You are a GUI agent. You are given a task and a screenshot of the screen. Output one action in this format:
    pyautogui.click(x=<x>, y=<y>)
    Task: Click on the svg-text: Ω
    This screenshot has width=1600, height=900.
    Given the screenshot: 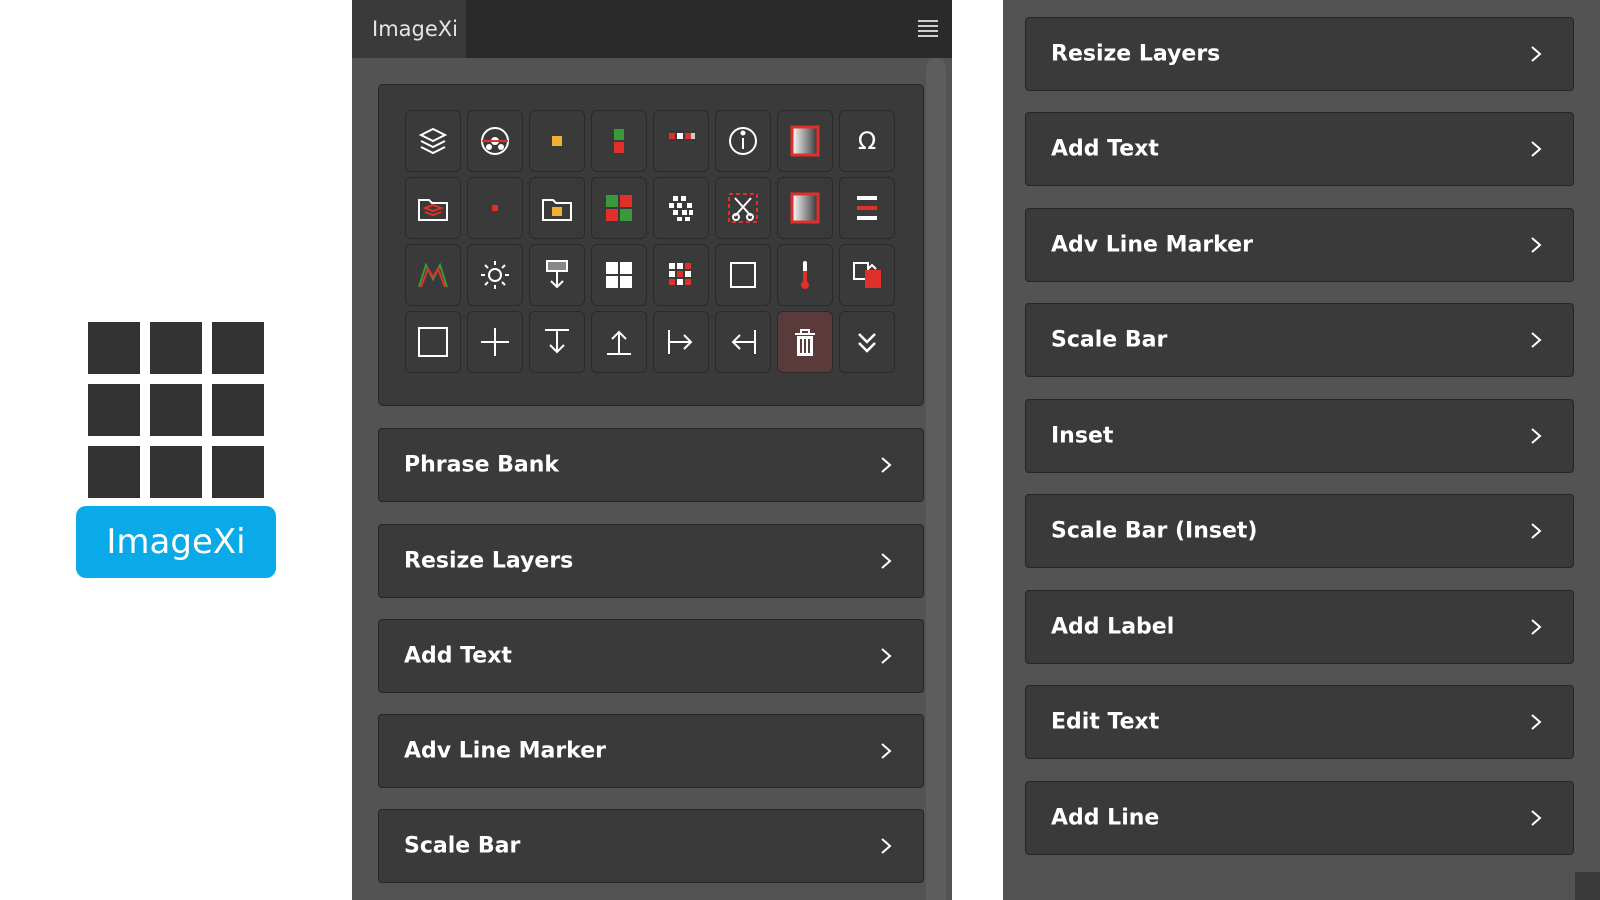 What is the action you would take?
    pyautogui.click(x=867, y=141)
    